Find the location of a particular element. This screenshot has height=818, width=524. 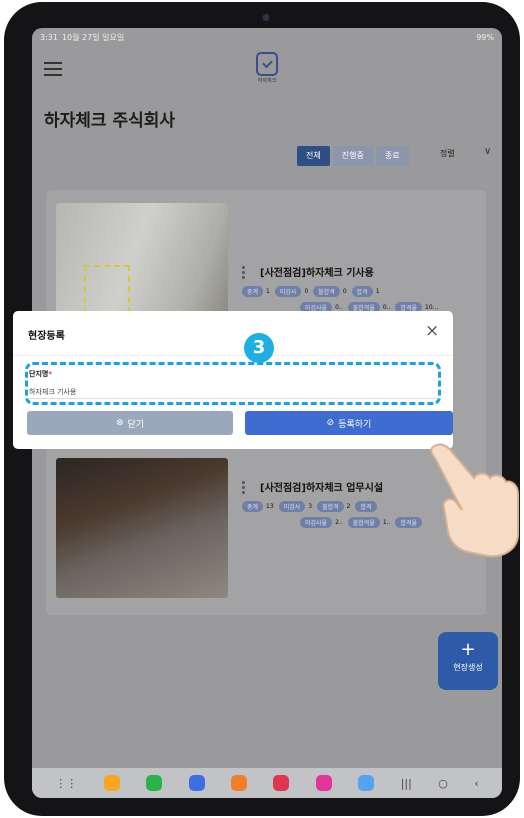

status-filter-tabs: 전체 진행중 종료 is located at coordinates (353, 156).